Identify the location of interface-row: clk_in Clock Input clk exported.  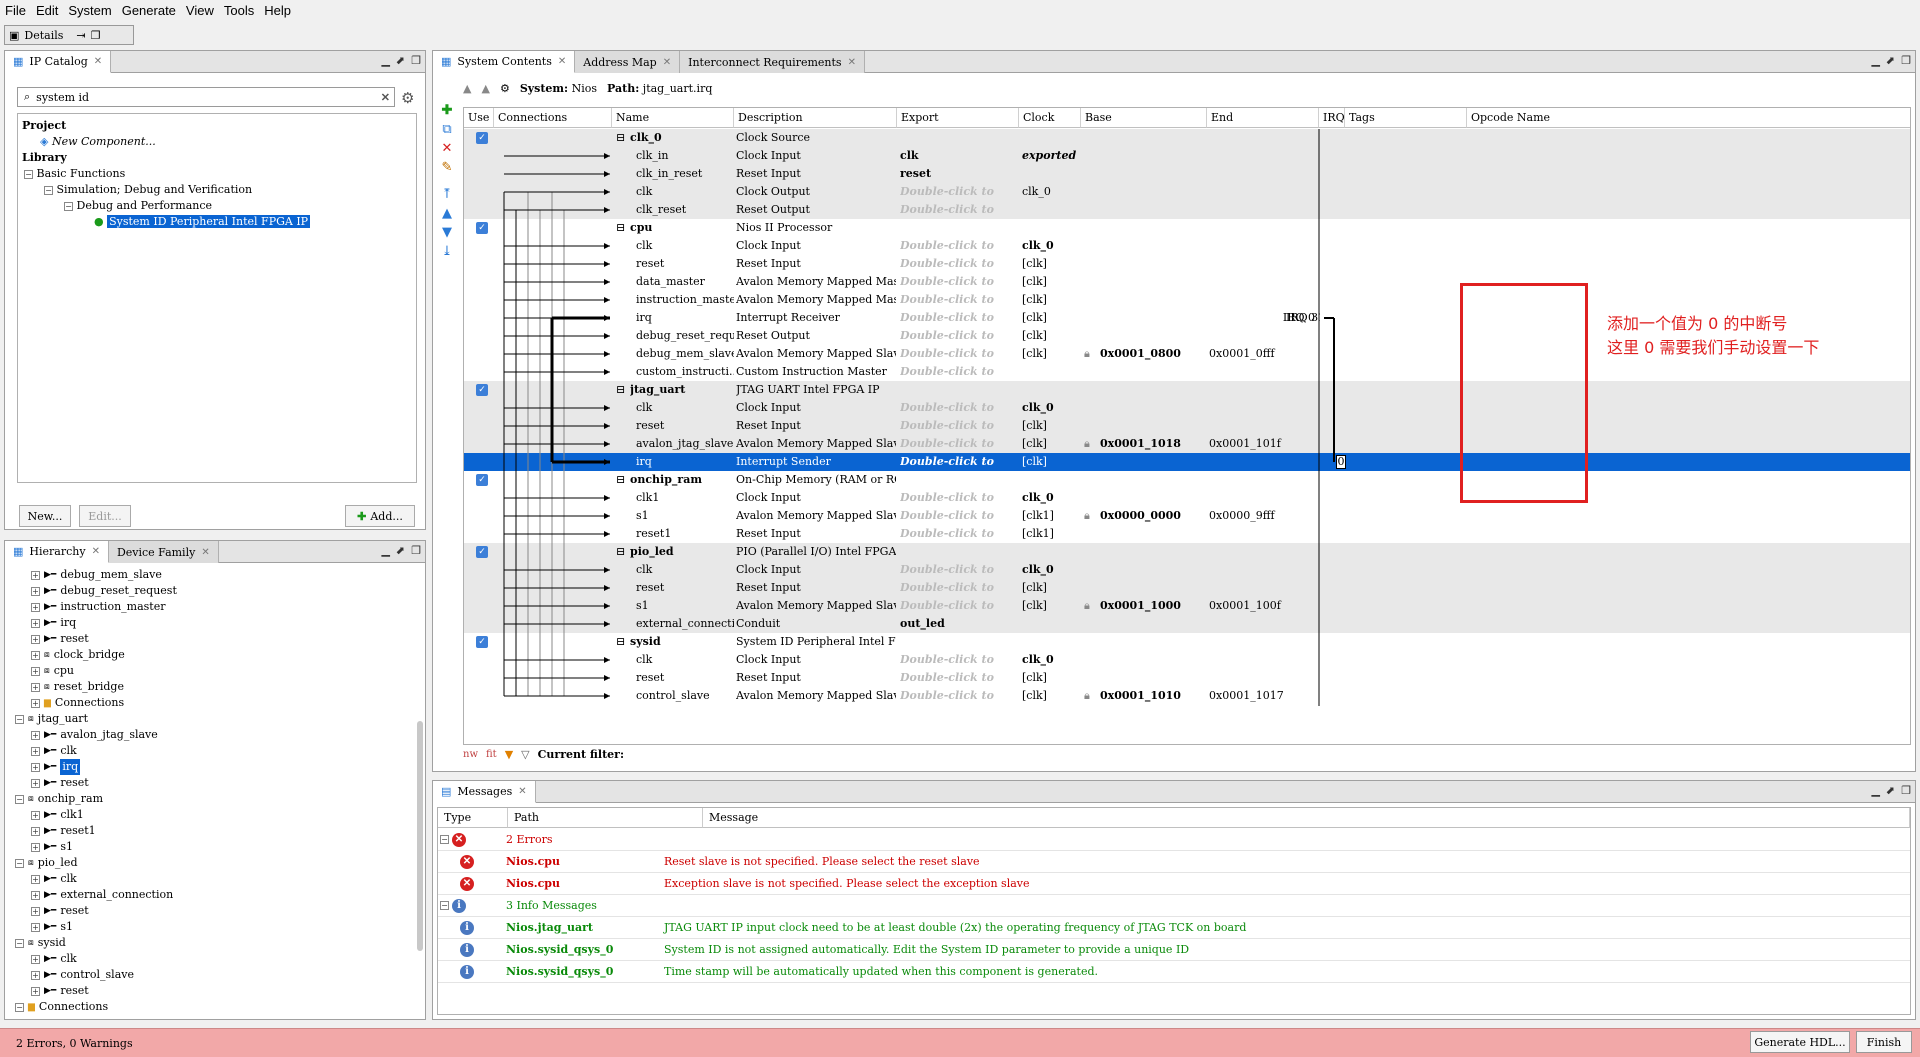
(1187, 156).